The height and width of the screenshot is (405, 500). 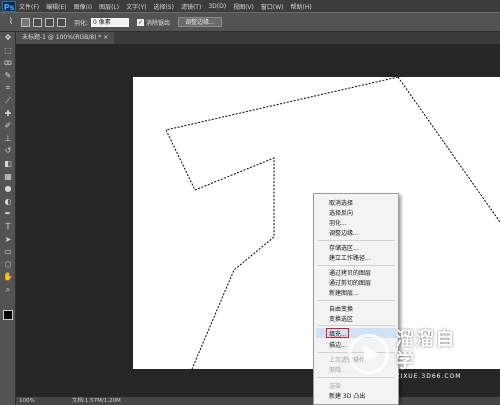 What do you see at coordinates (136, 6) in the screenshot?
I see `menu-type: 文字(Y)` at bounding box center [136, 6].